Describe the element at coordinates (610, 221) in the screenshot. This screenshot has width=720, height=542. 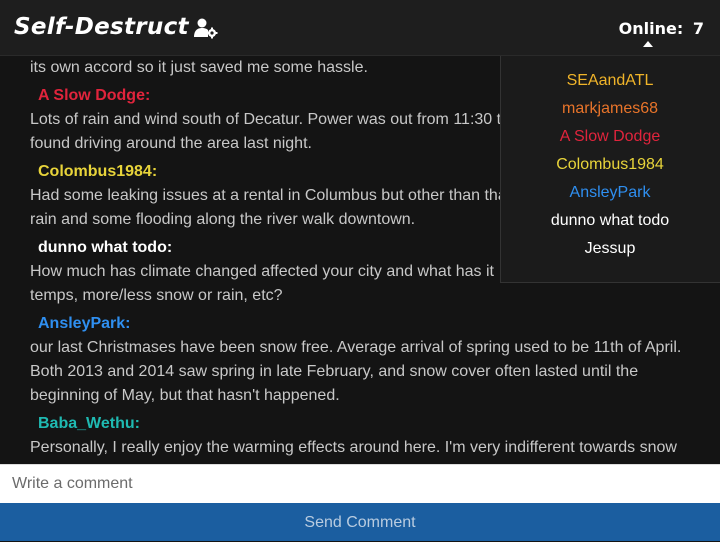
I see `online-user: dunno what todo` at that location.